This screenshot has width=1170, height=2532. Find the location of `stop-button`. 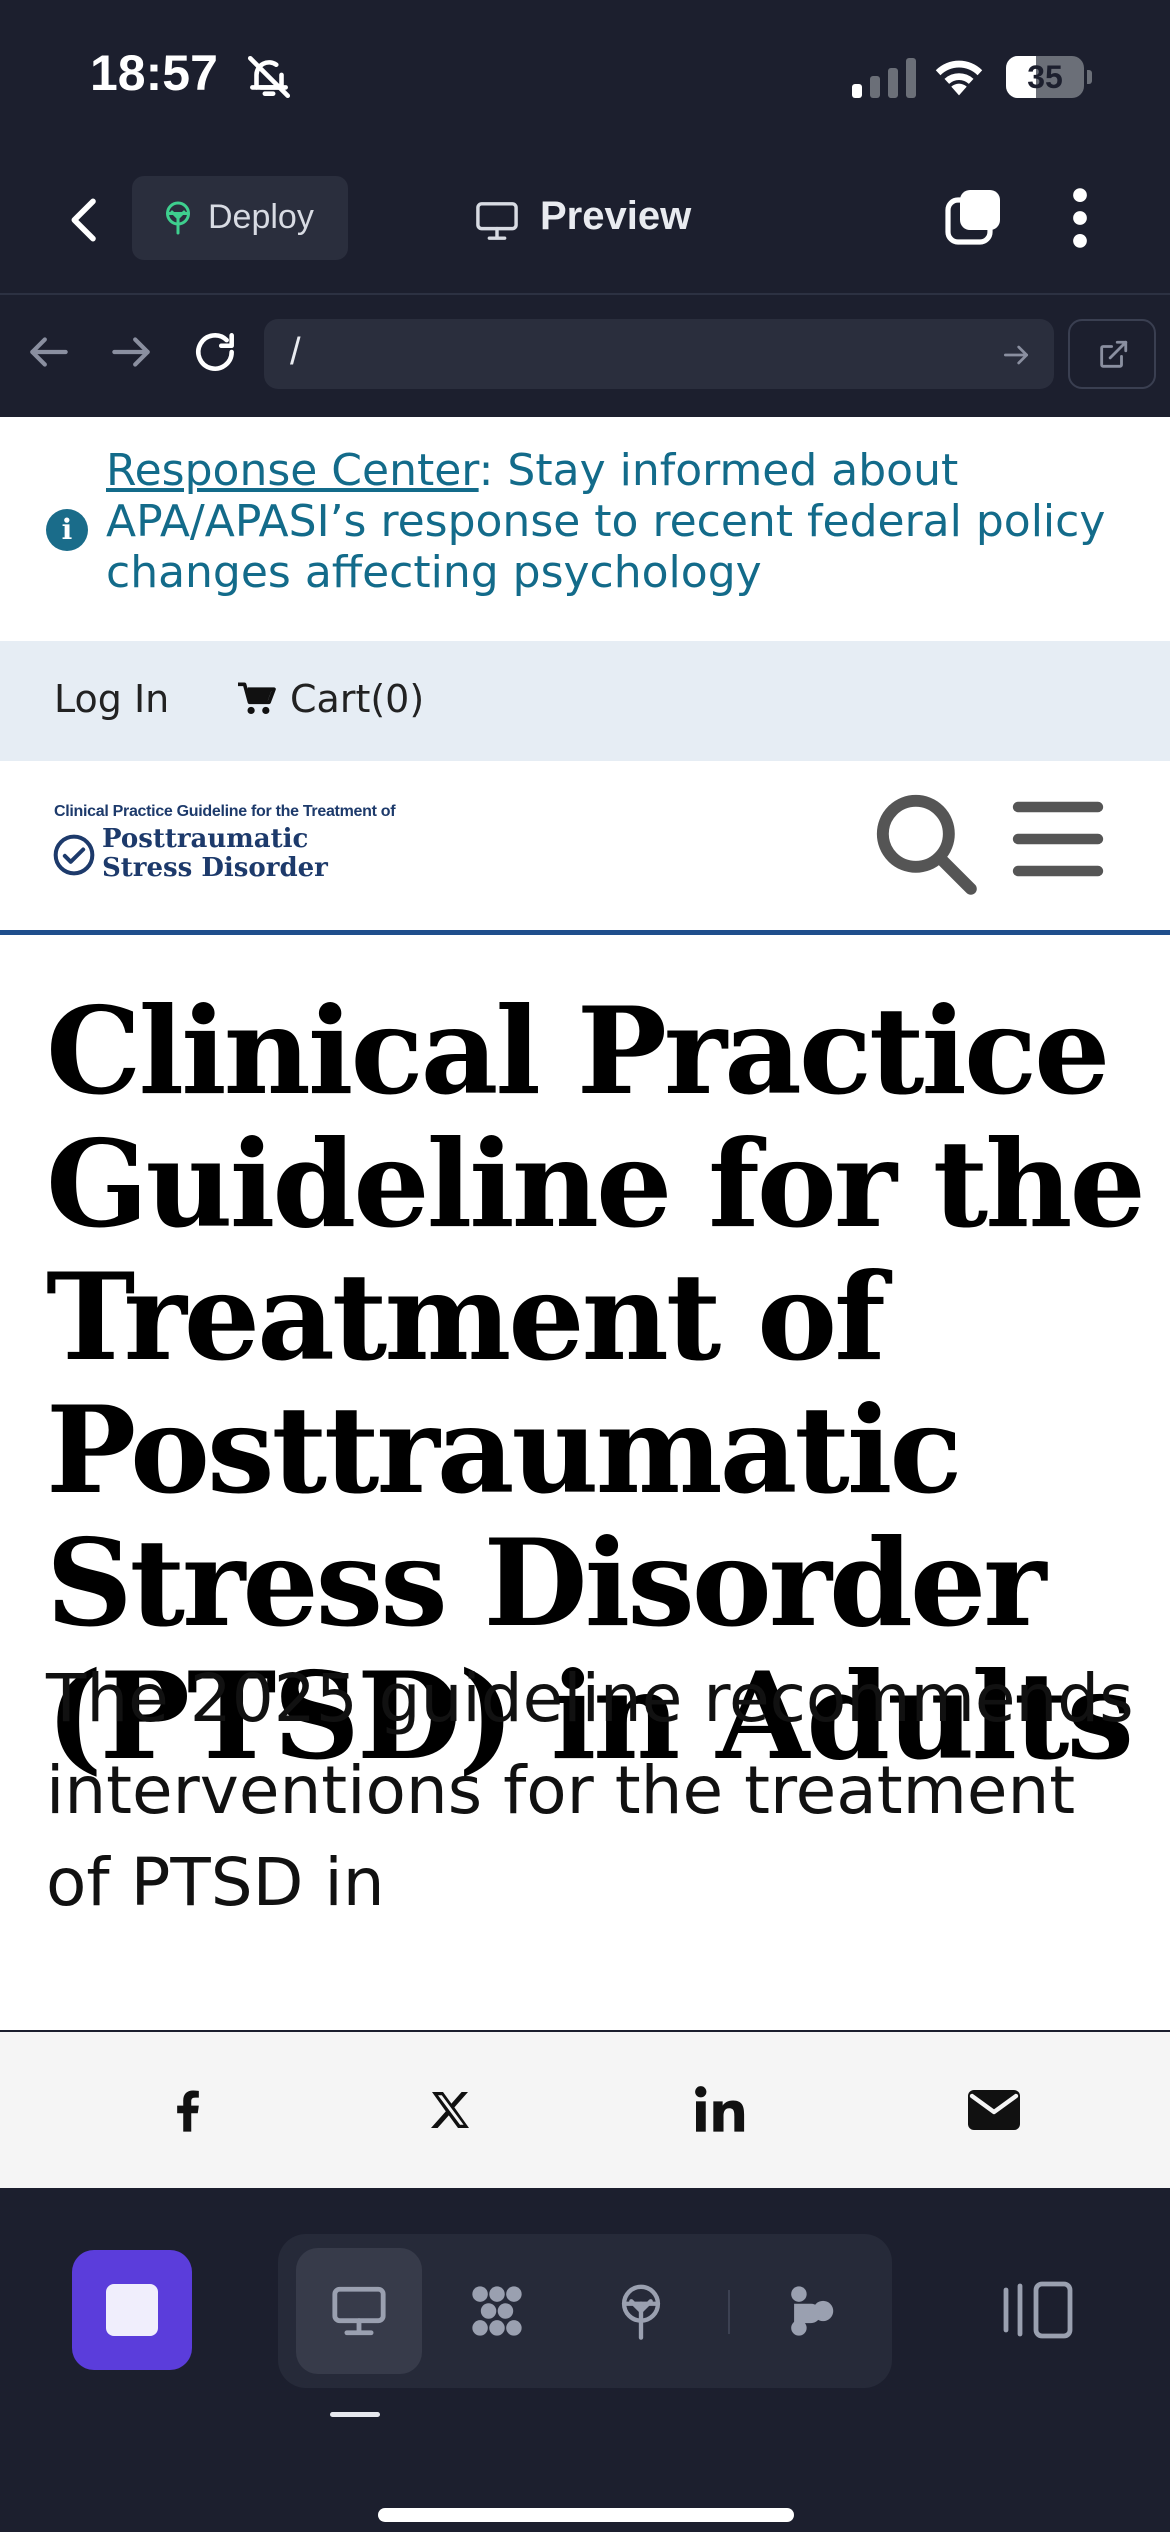

stop-button is located at coordinates (132, 2310).